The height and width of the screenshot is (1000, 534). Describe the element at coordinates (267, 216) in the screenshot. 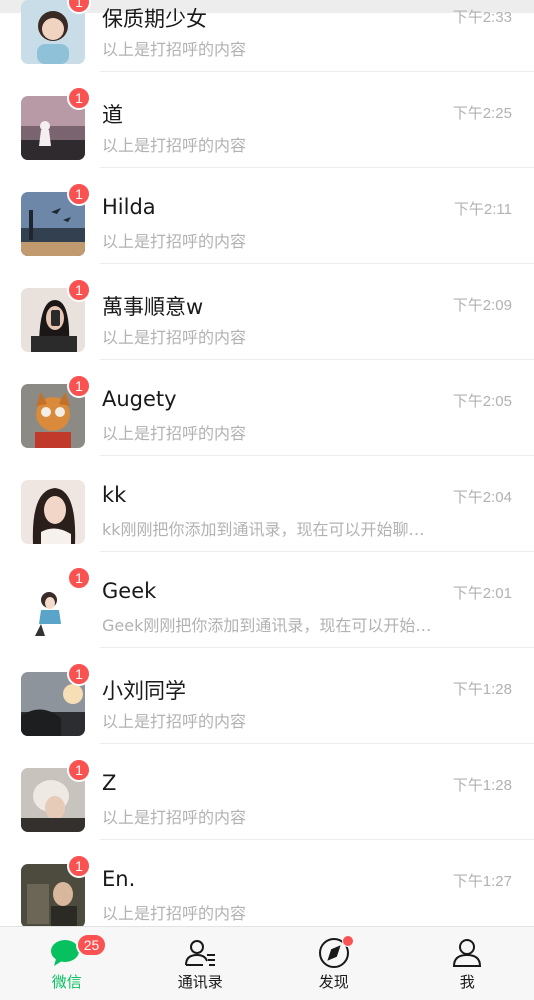

I see `chat-row: 1 Hilda 以上是打招呼的内容 下午2:11` at that location.